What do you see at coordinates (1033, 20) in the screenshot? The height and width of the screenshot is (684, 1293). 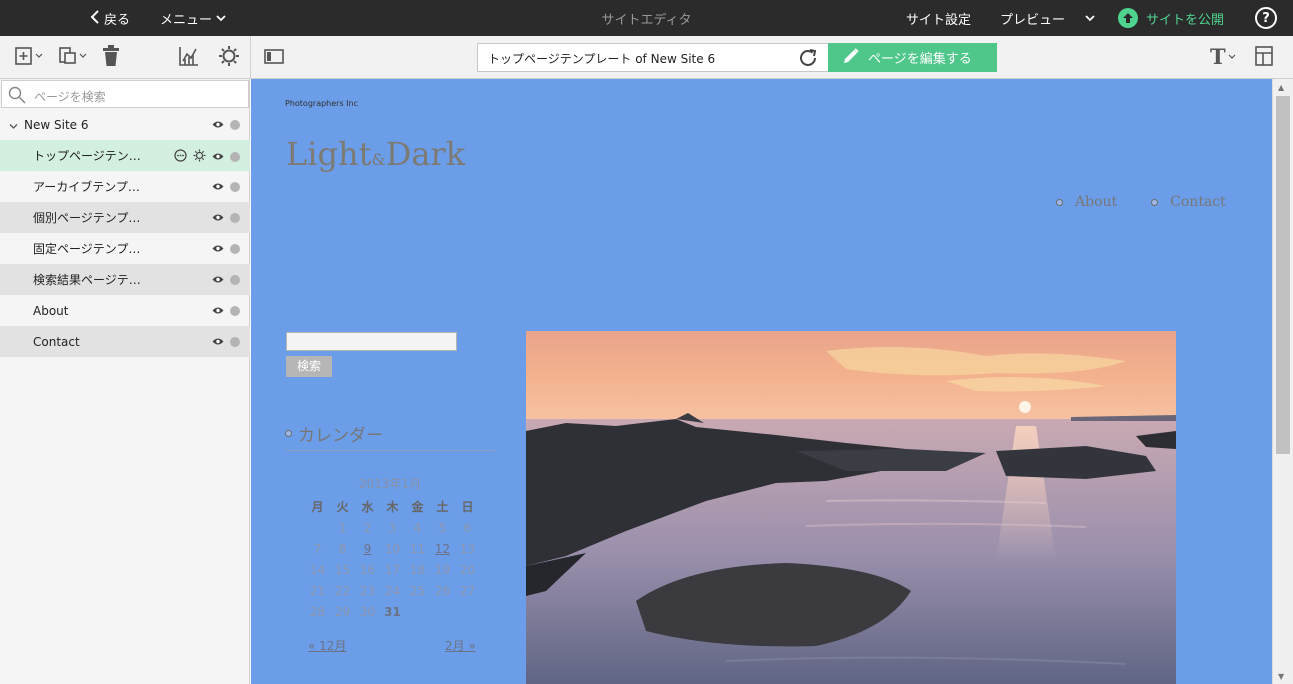 I see `preview-label: プレビュー` at bounding box center [1033, 20].